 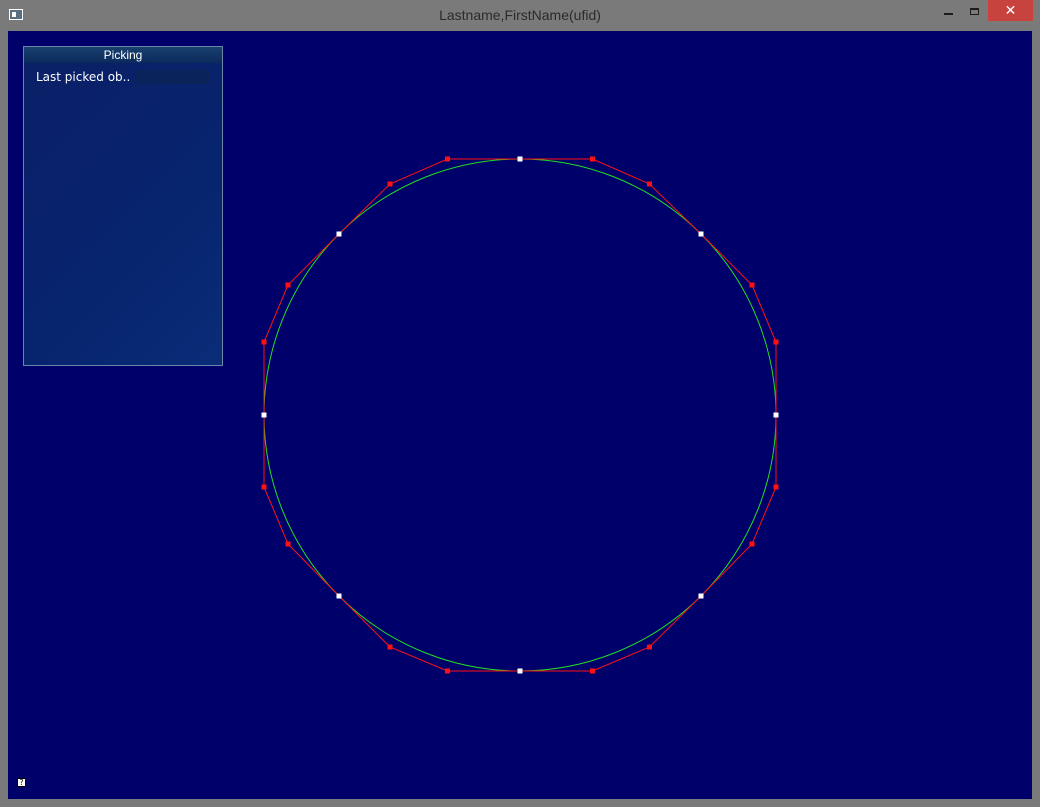 What do you see at coordinates (123, 55) in the screenshot?
I see `picking-panel-title: Picking` at bounding box center [123, 55].